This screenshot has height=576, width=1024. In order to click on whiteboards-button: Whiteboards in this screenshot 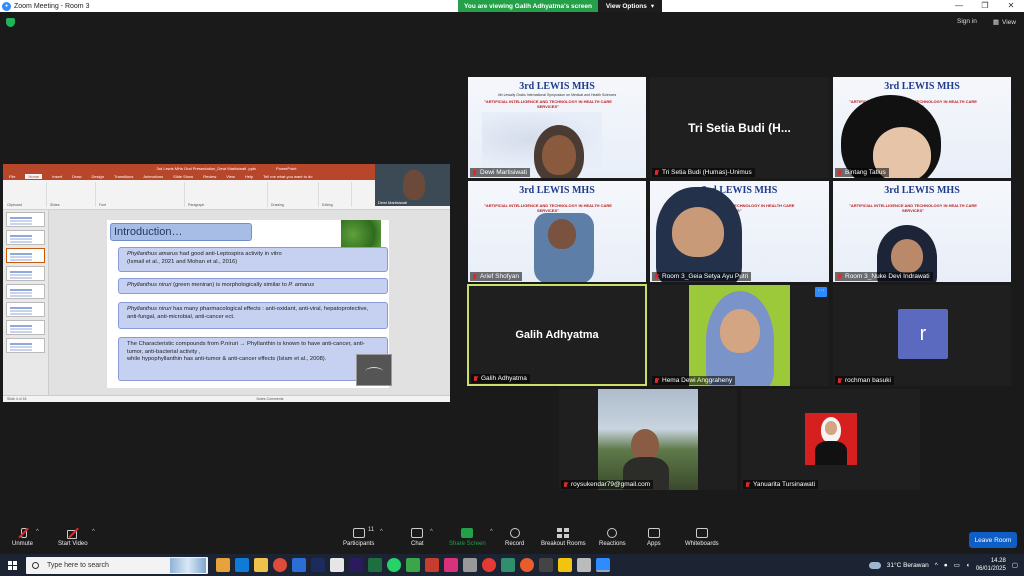, I will do `click(702, 537)`.